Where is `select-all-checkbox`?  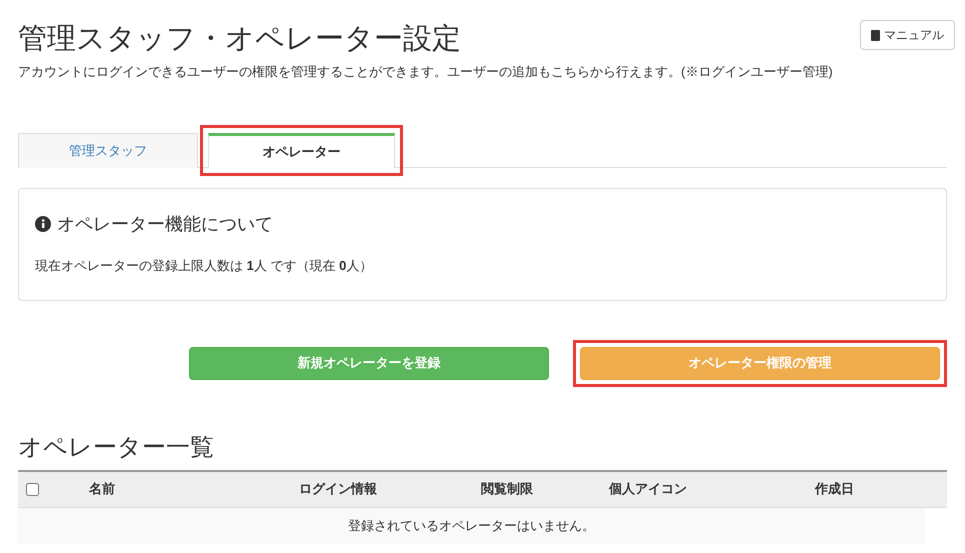 select-all-checkbox is located at coordinates (32, 489).